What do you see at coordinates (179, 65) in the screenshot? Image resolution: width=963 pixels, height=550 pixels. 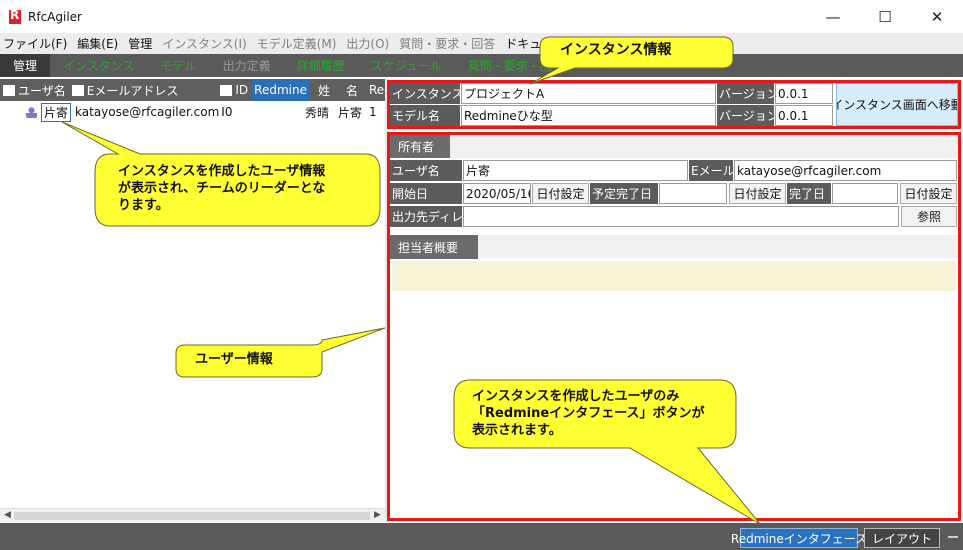 I see `tab-model: モデル` at bounding box center [179, 65].